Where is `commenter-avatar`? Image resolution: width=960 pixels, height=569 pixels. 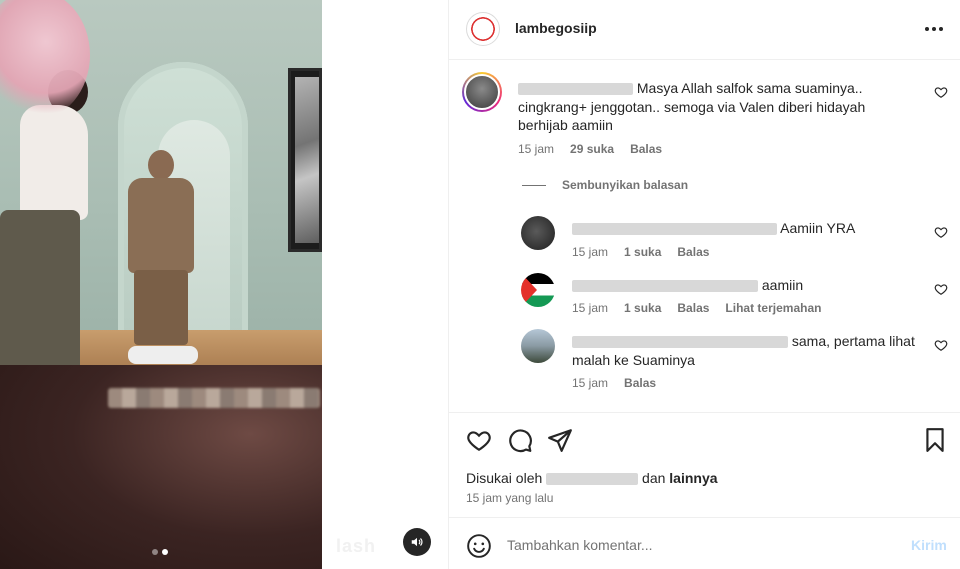
commenter-avatar is located at coordinates (482, 92).